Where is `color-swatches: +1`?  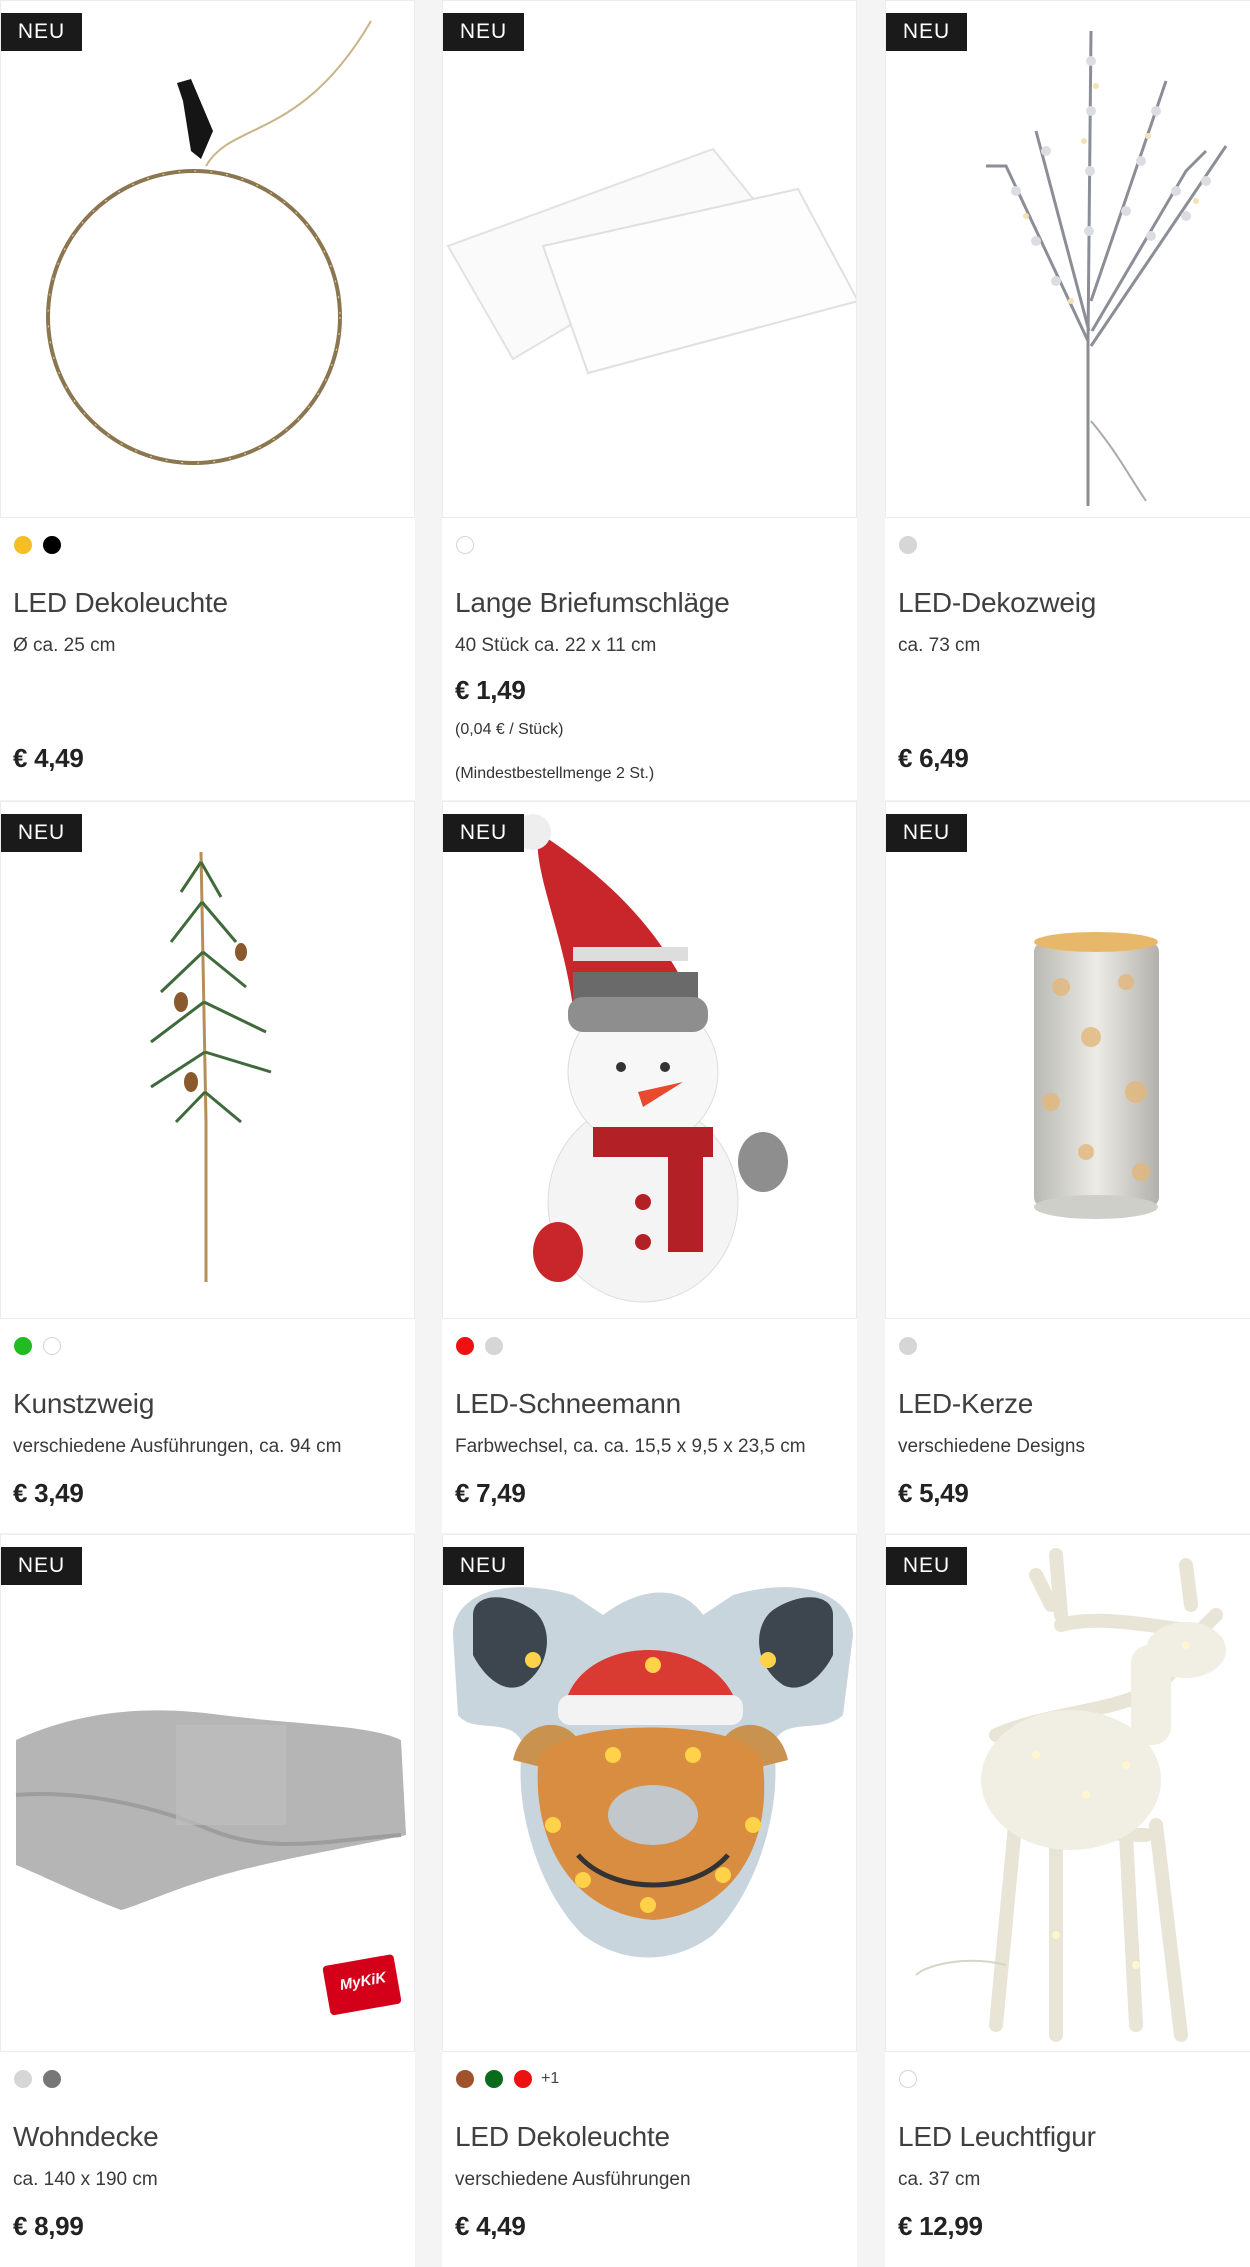 color-swatches: +1 is located at coordinates (507, 2079).